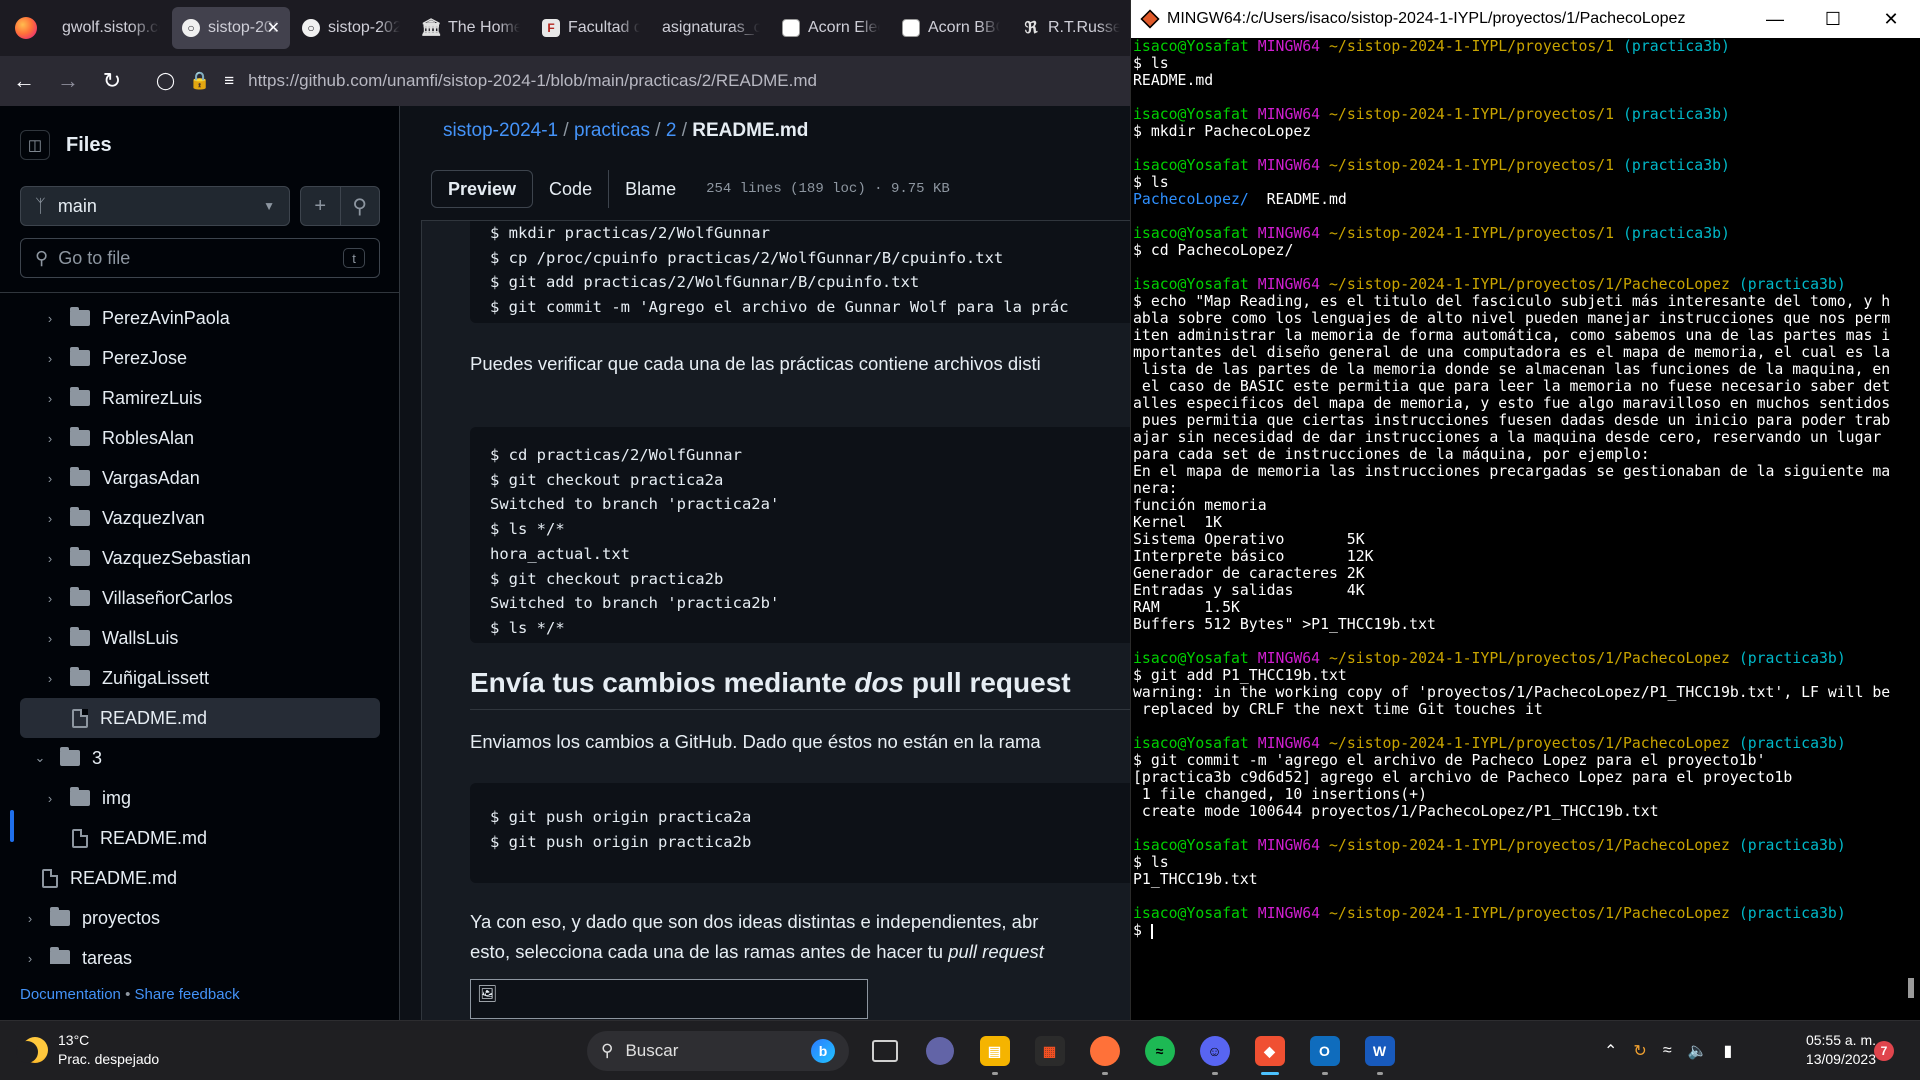 The height and width of the screenshot is (1080, 1920). I want to click on tree-folder: › tareas, so click(185, 951).